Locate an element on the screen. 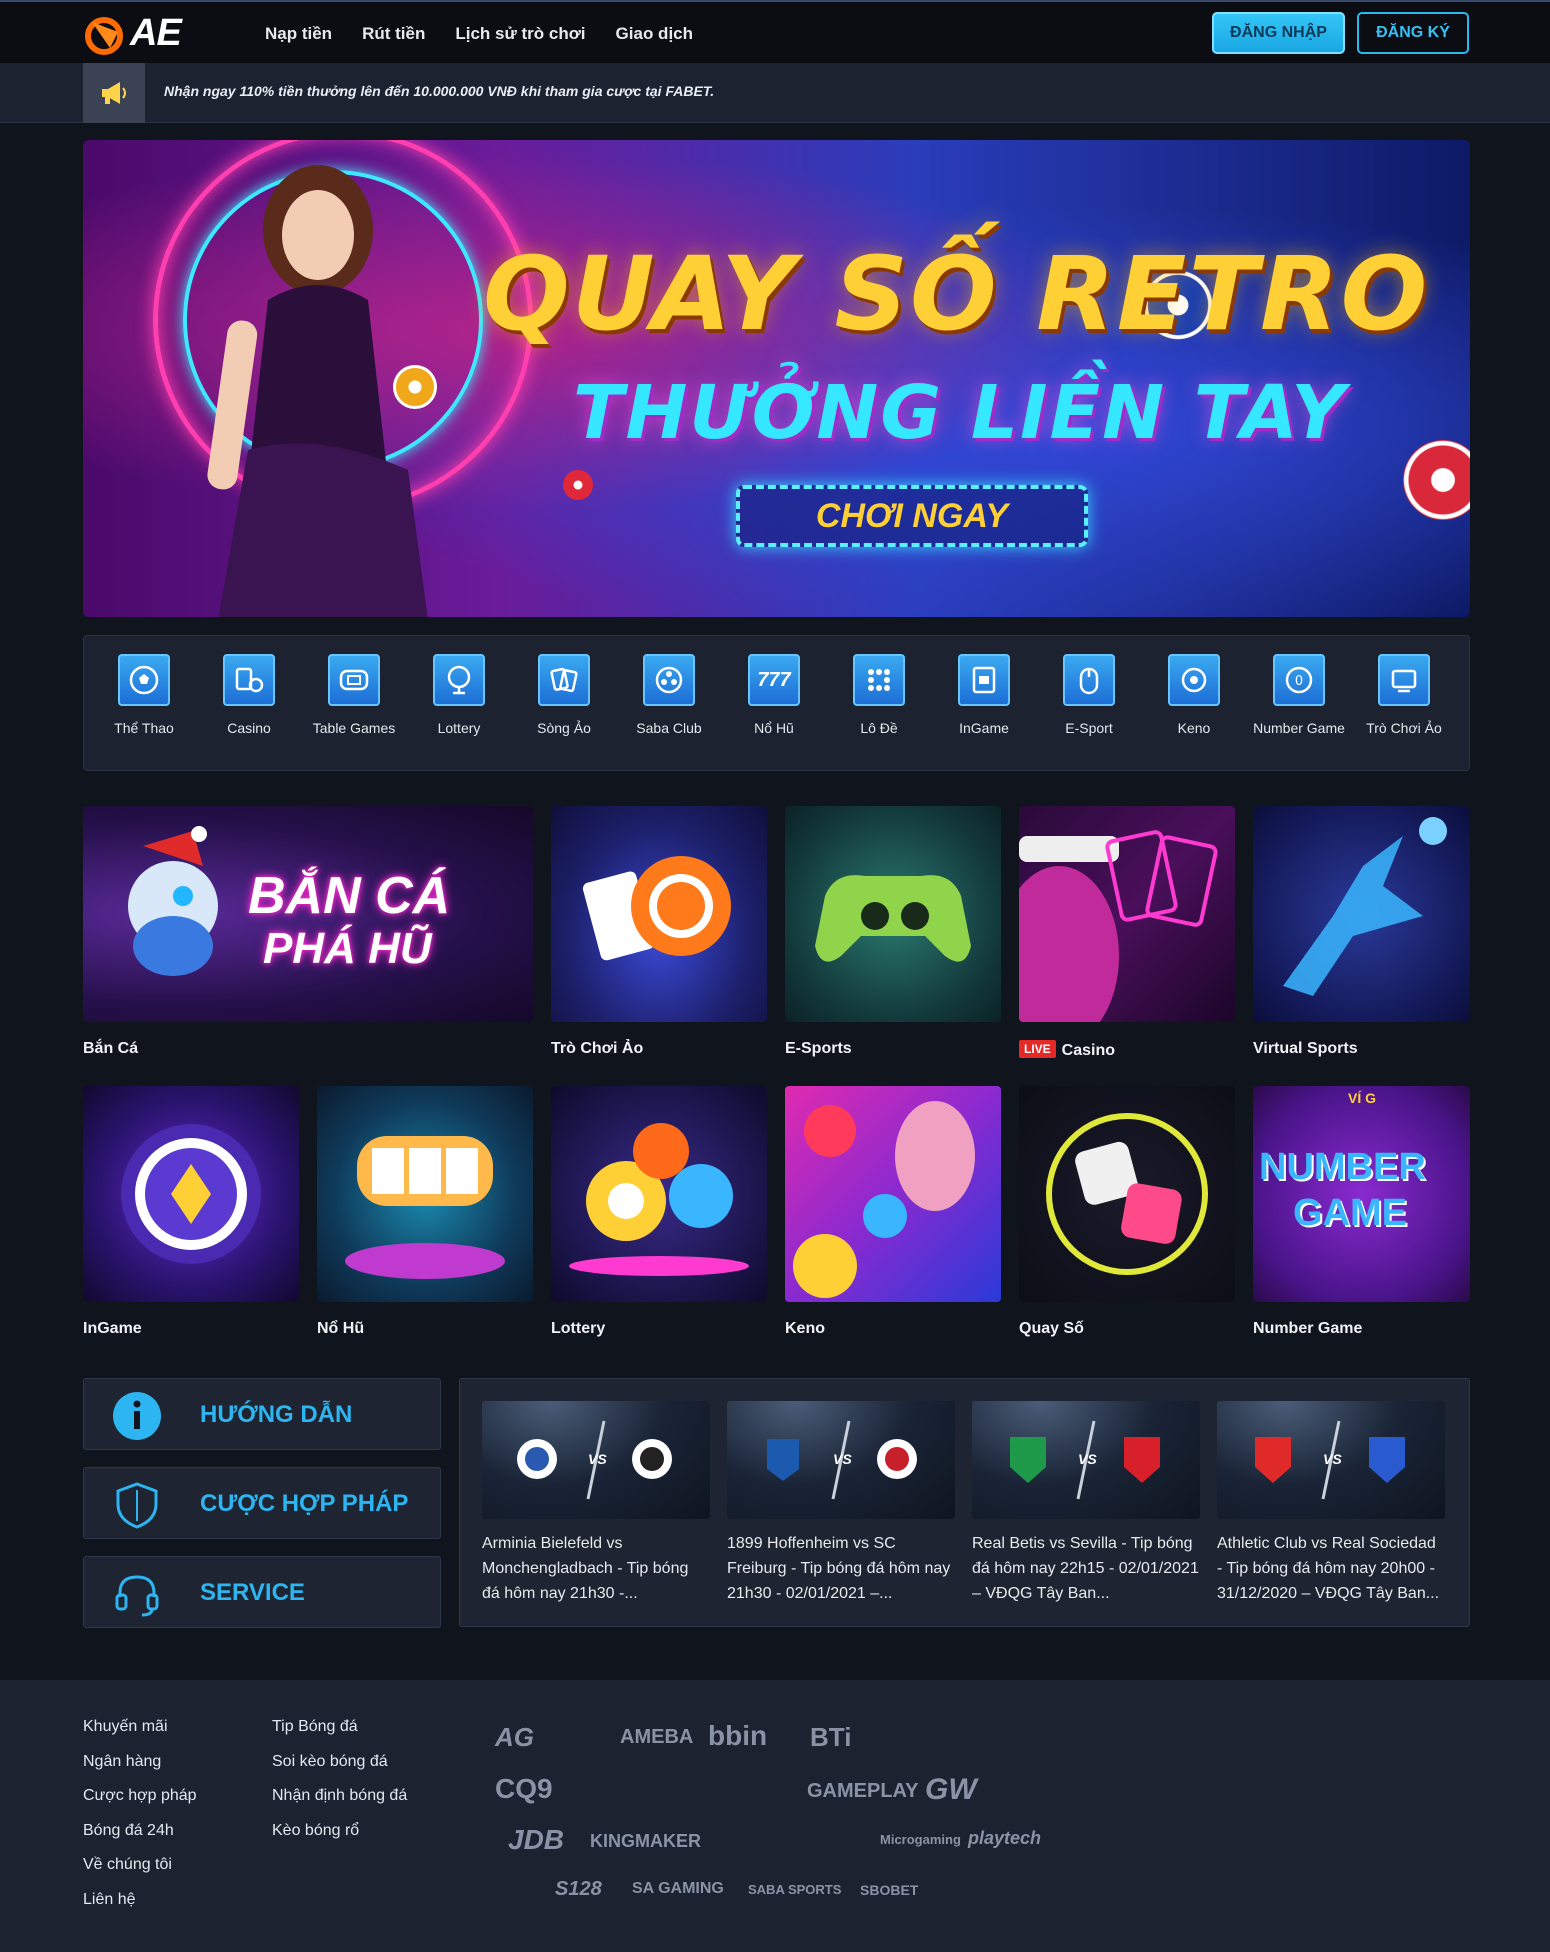  label-e-sports: E-Sports is located at coordinates (818, 1048).